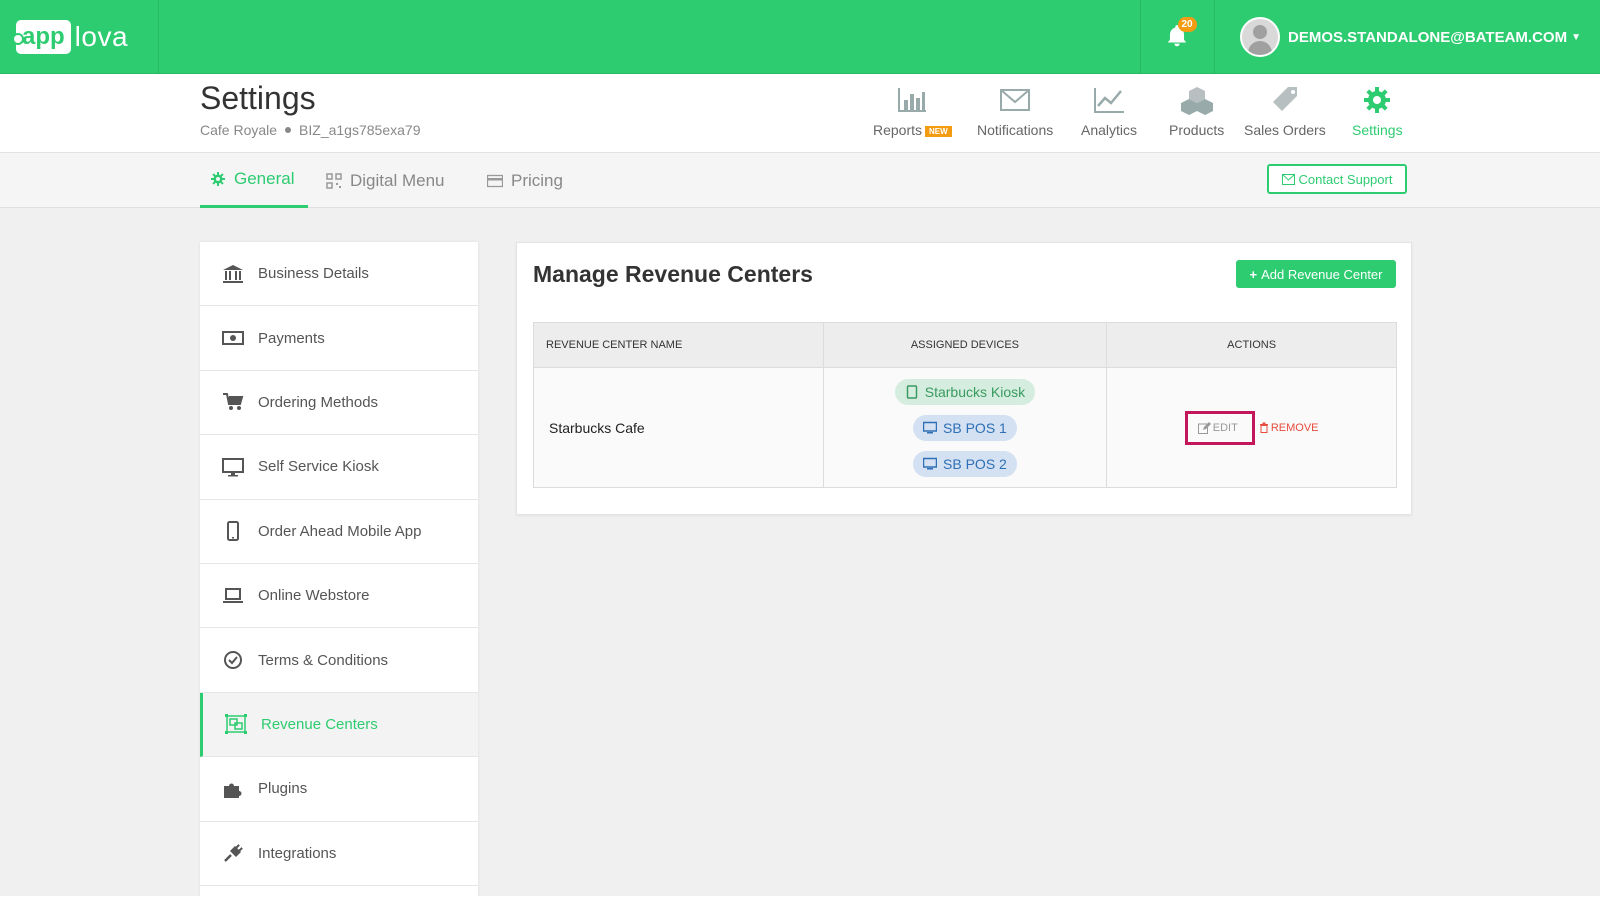 This screenshot has width=1600, height=900. I want to click on sidebar-item-label: Self Service Kiosk, so click(318, 467).